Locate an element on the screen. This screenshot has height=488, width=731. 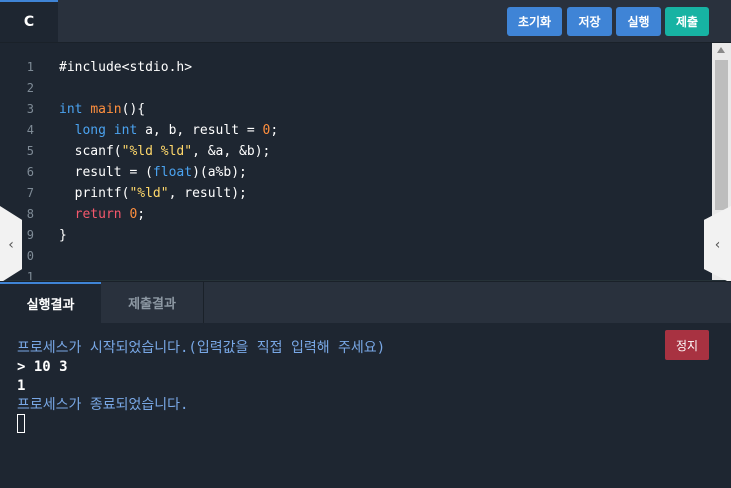
line-number: 3 is located at coordinates (30, 109).